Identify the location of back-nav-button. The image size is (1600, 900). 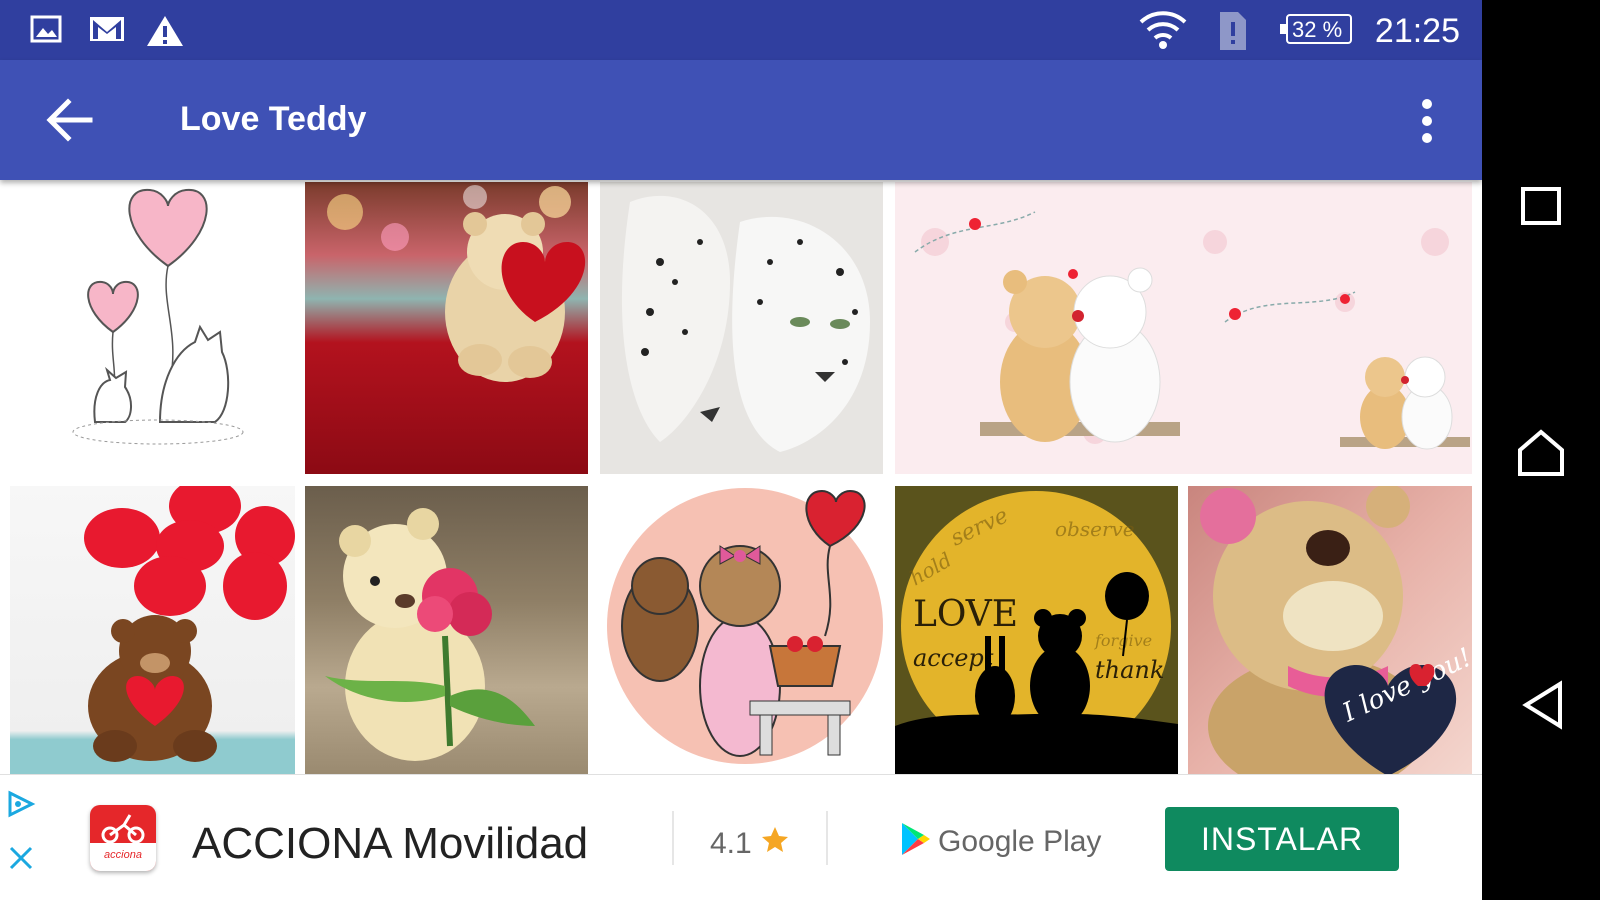
(1543, 705).